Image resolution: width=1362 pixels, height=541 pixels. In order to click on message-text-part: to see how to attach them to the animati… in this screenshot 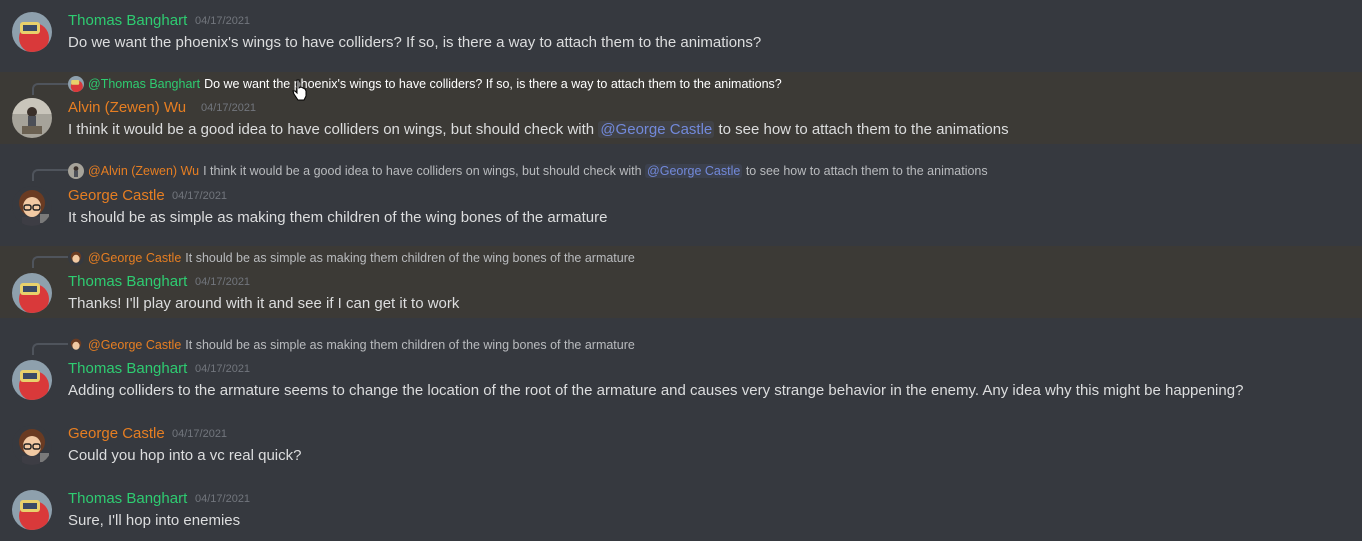, I will do `click(861, 129)`.